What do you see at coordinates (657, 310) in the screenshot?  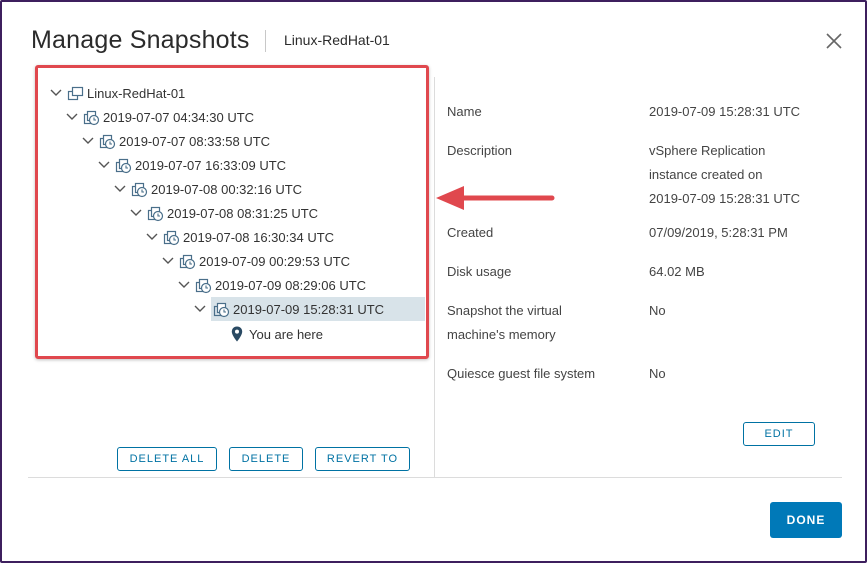 I see `memory-value: No` at bounding box center [657, 310].